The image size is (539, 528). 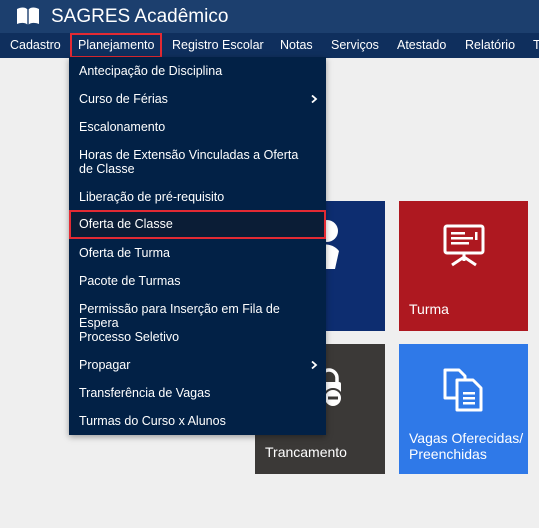 What do you see at coordinates (269, 16) in the screenshot?
I see `app-header: SAGRES Acadêmico` at bounding box center [269, 16].